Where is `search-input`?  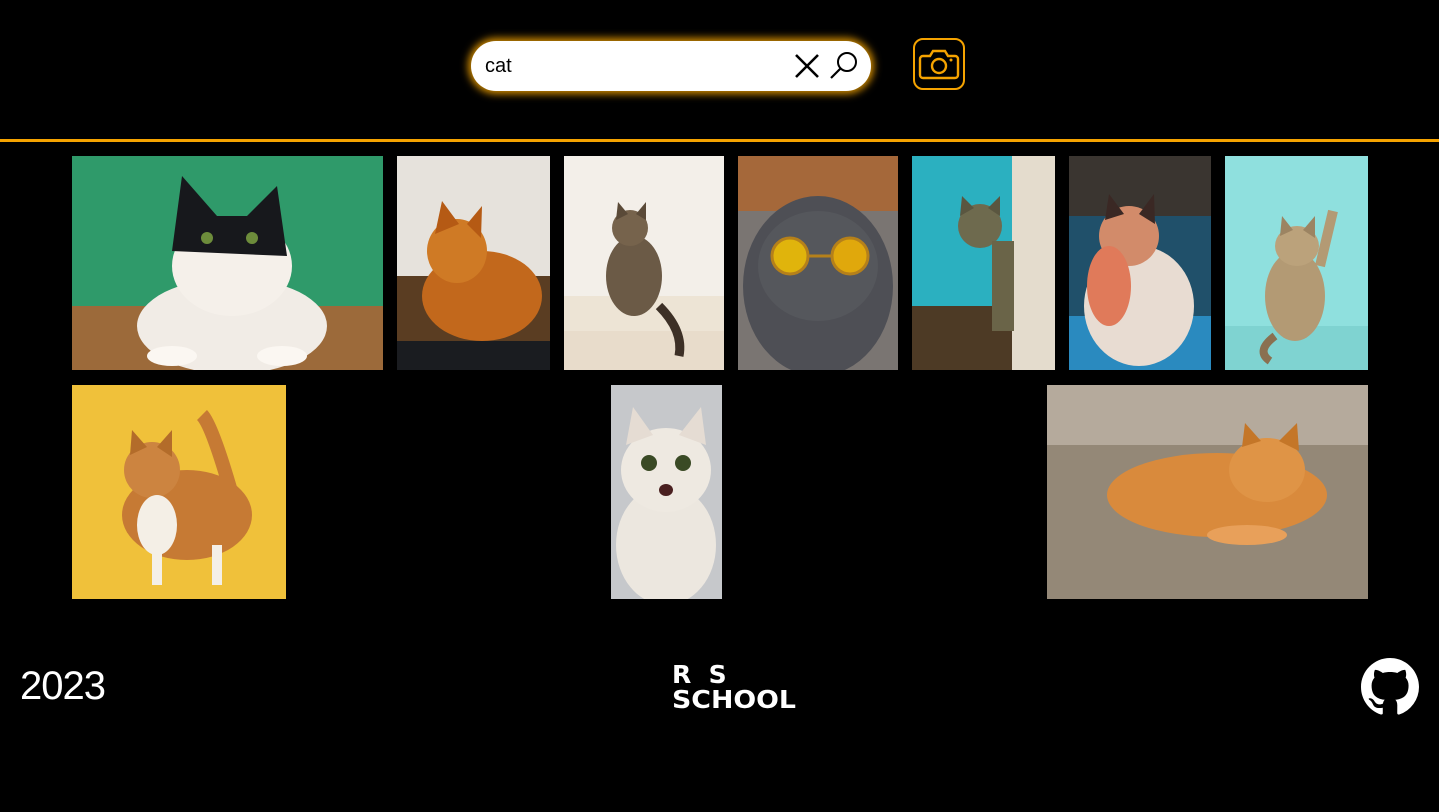 search-input is located at coordinates (635, 66).